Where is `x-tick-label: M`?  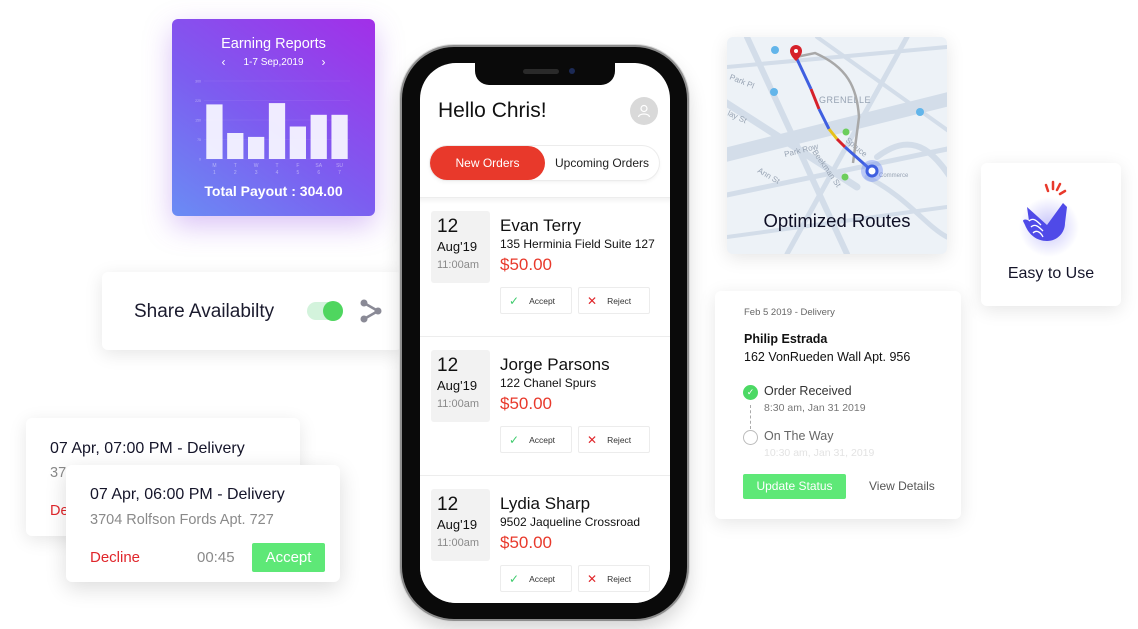
x-tick-label: M is located at coordinates (214, 166).